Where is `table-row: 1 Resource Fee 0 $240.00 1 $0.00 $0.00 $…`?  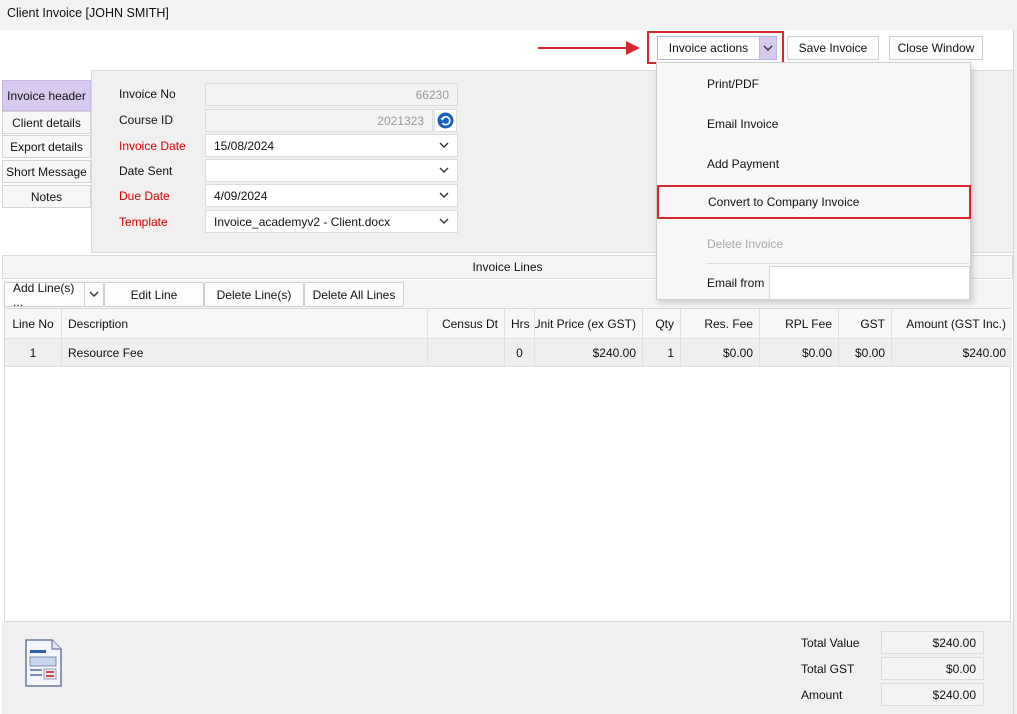
table-row: 1 Resource Fee 0 $240.00 1 $0.00 $0.00 $… is located at coordinates (508, 353).